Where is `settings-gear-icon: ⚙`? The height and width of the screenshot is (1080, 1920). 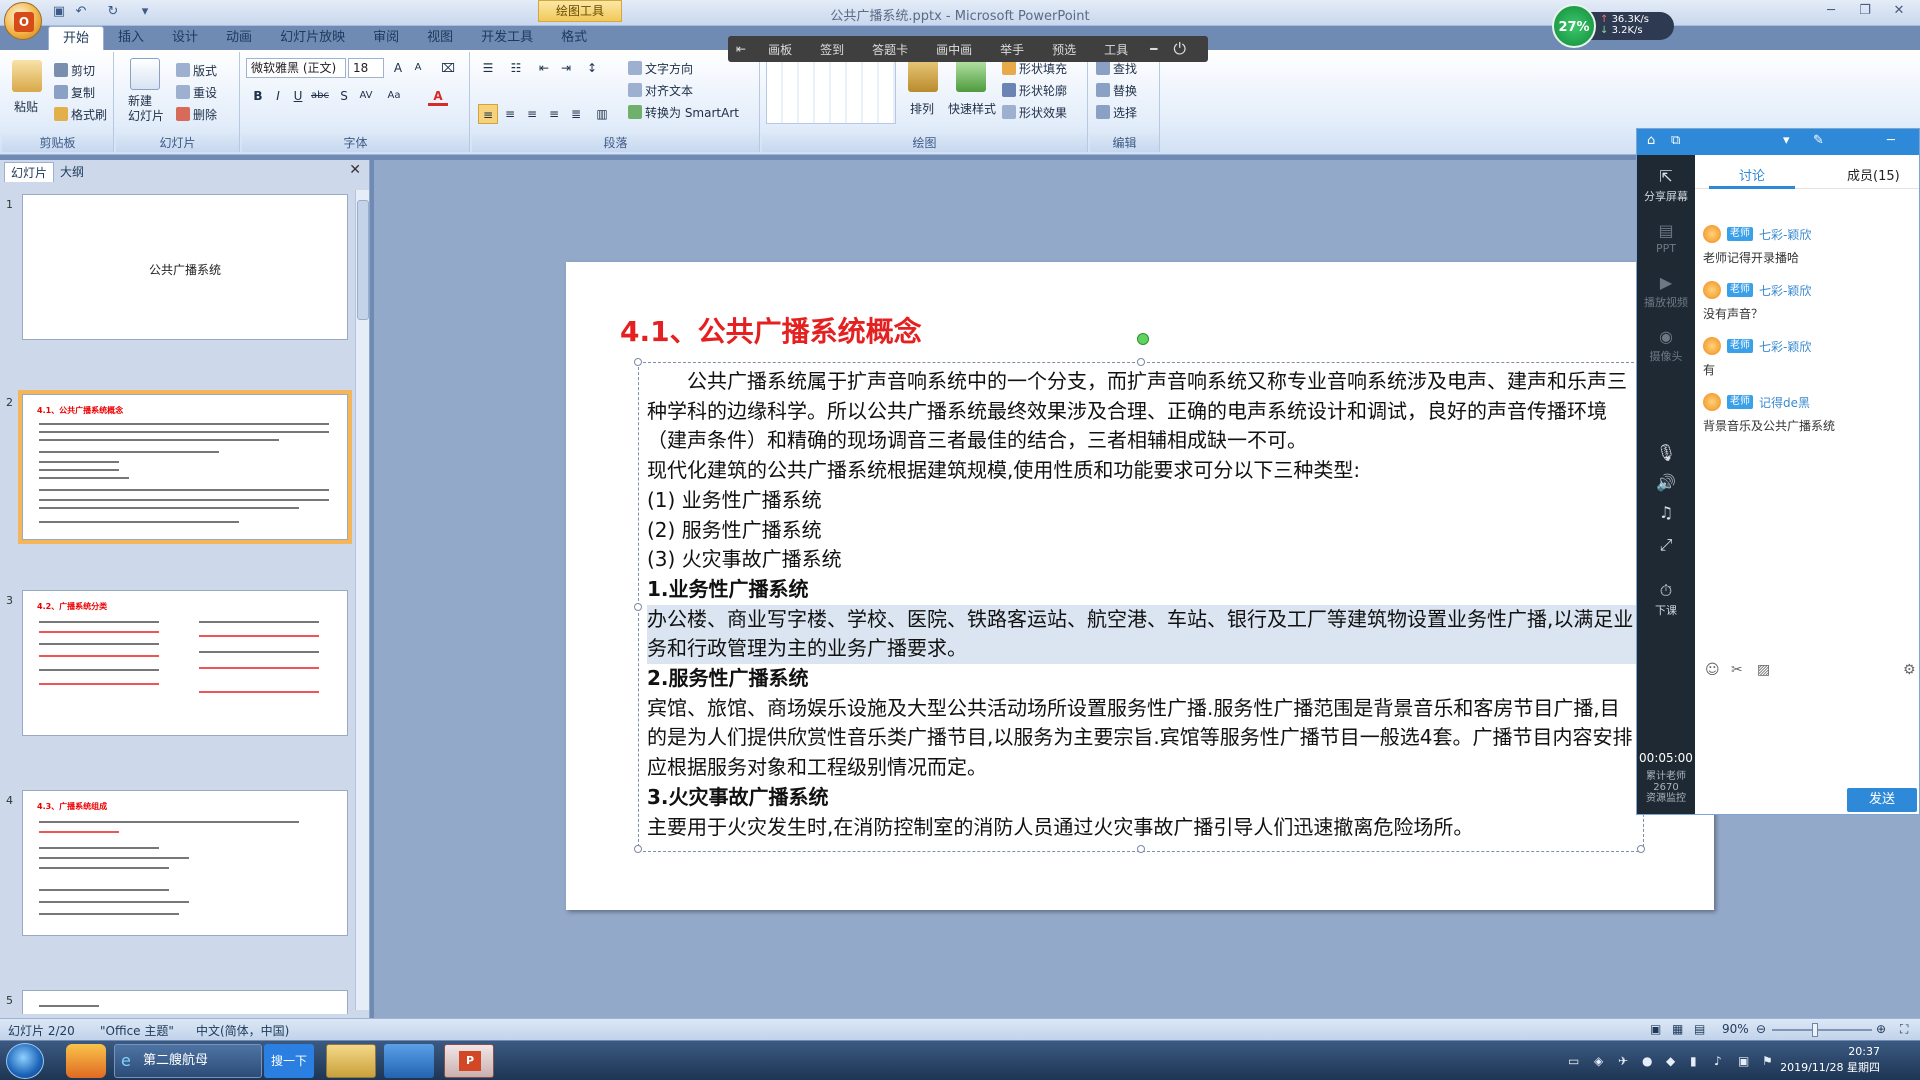 settings-gear-icon: ⚙ is located at coordinates (1909, 670).